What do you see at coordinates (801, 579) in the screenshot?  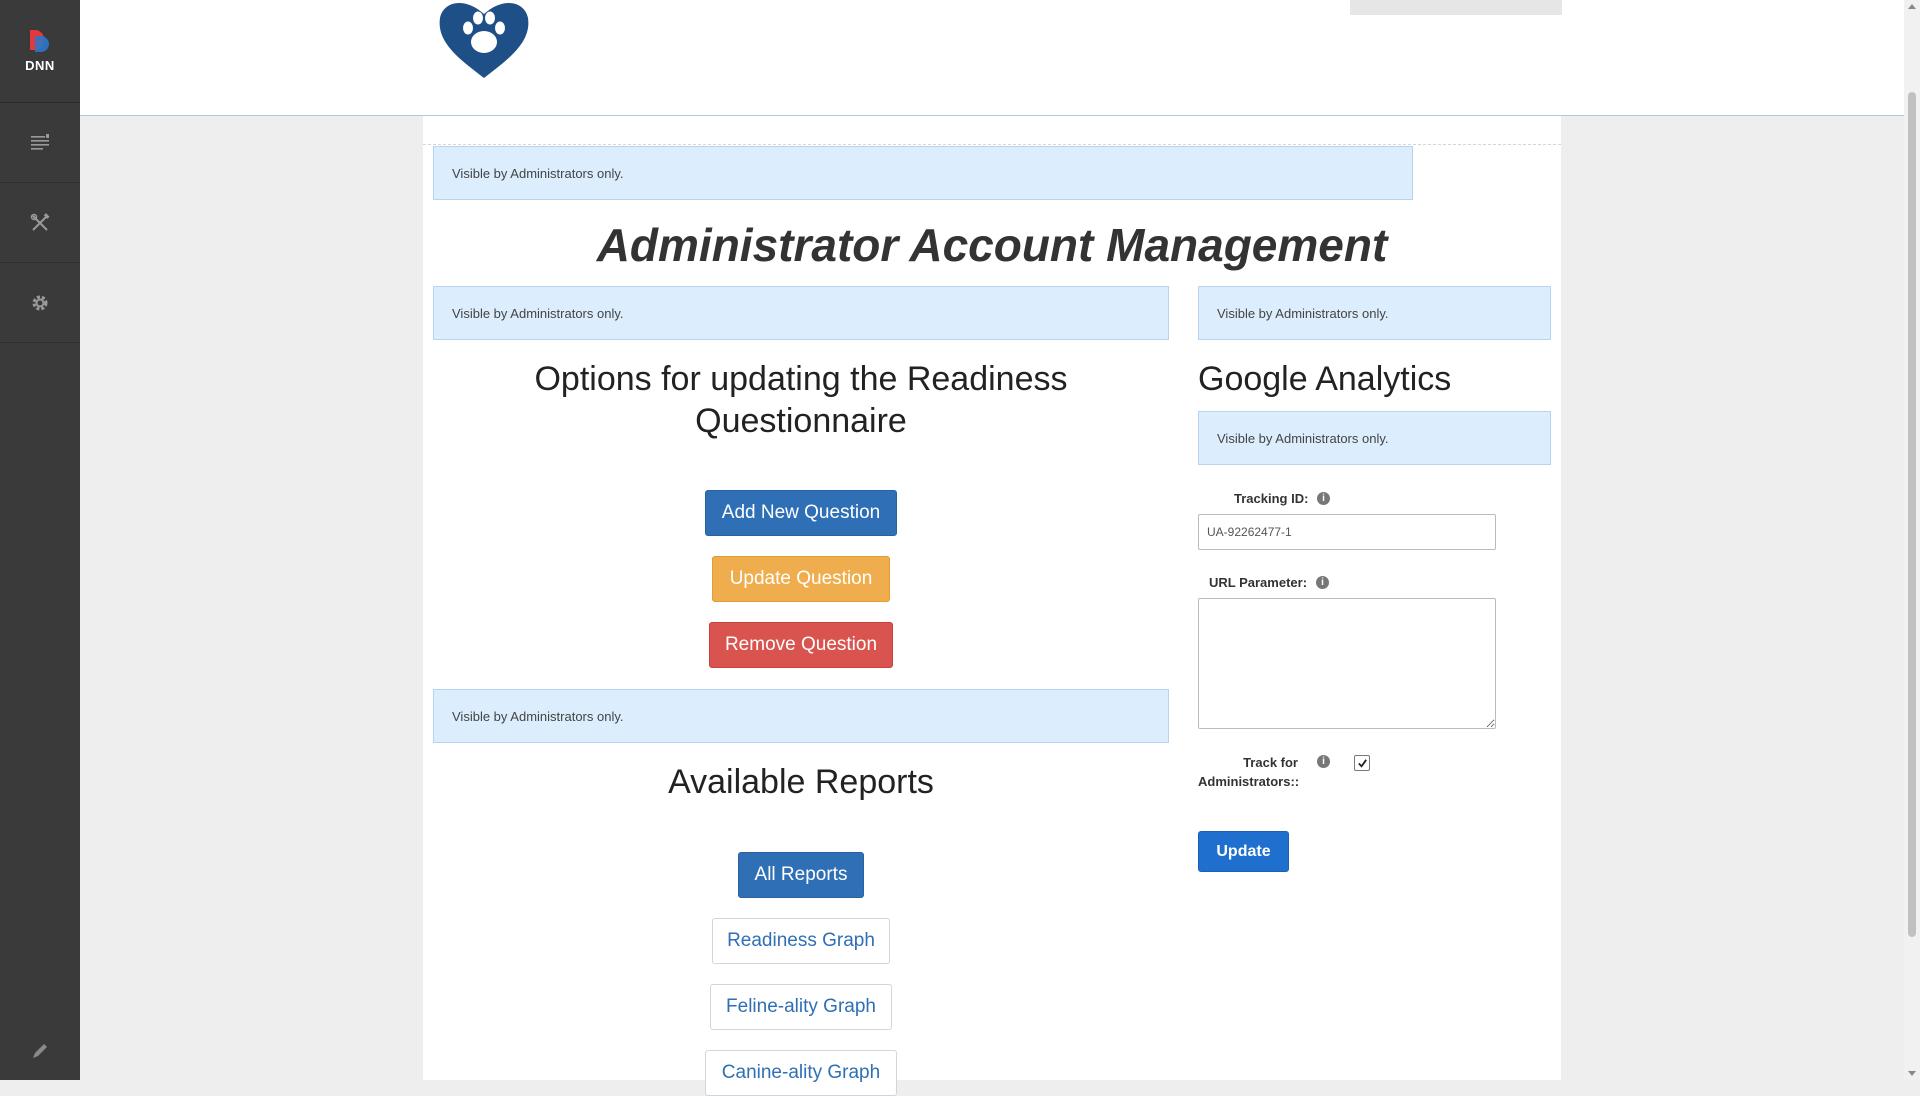 I see `update-question-button: Update Question` at bounding box center [801, 579].